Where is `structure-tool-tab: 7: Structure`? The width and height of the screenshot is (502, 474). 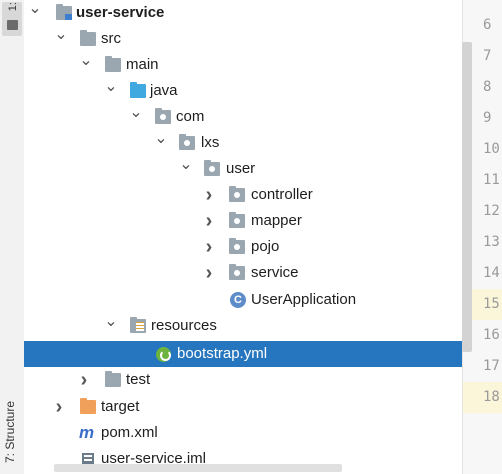
structure-tool-tab: 7: Structure is located at coordinates (12, 432).